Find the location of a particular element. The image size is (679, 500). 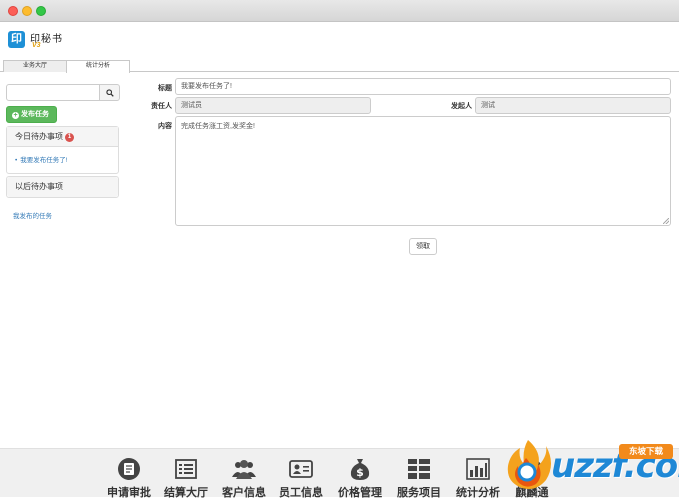

publish-task-button: + 发布任务 is located at coordinates (31, 114).